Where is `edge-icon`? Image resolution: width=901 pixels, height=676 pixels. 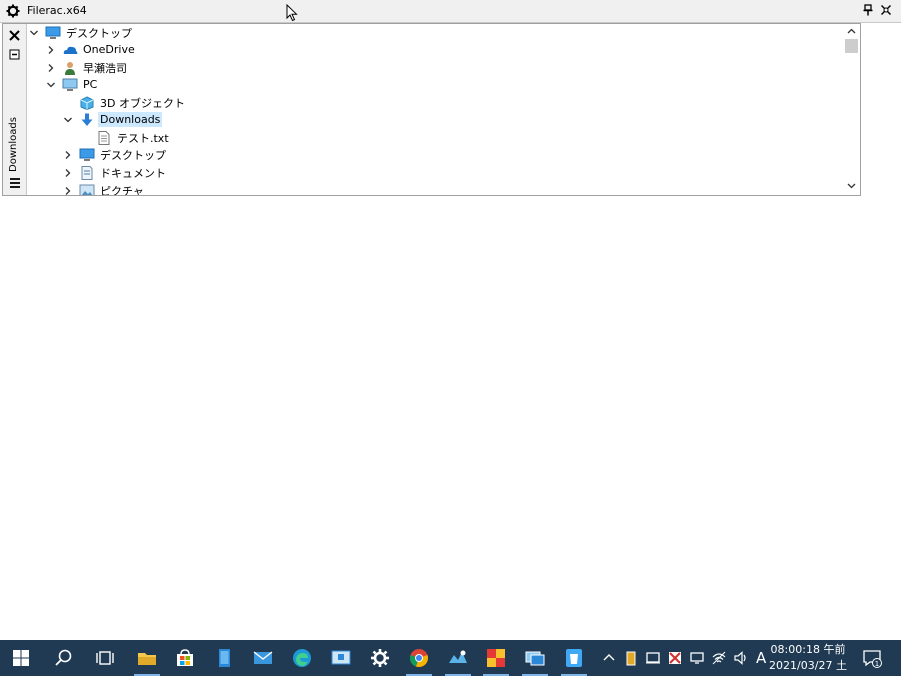
edge-icon is located at coordinates (302, 658).